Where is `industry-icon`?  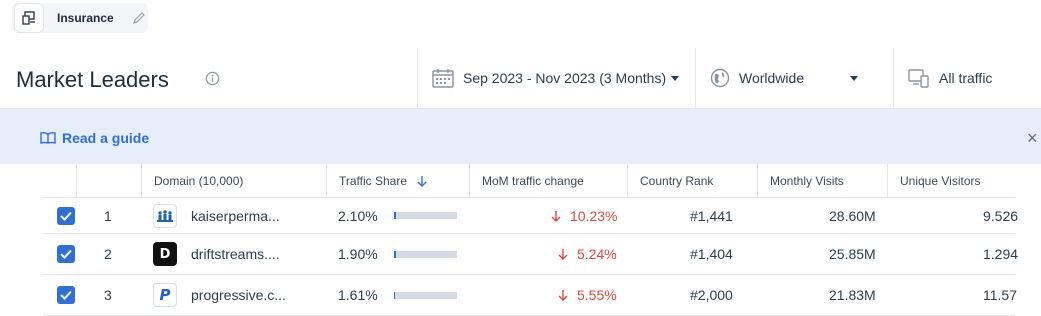
industry-icon is located at coordinates (29, 18).